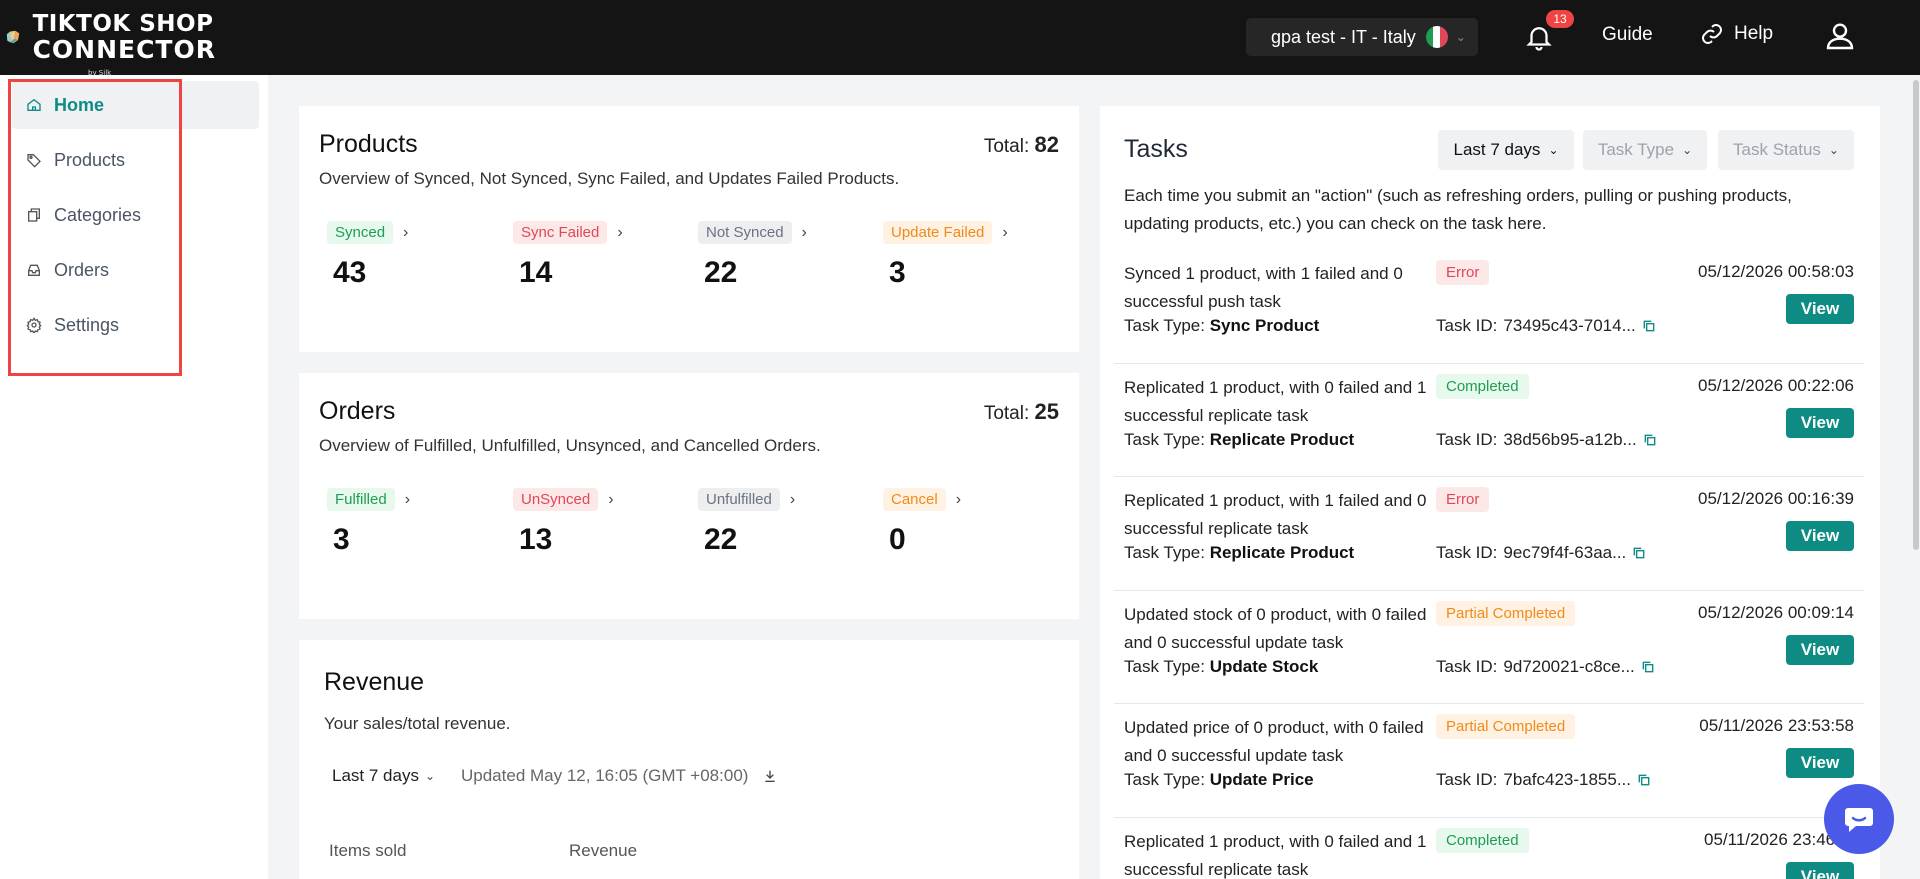 This screenshot has height=879, width=1920. Describe the element at coordinates (82, 269) in the screenshot. I see `sidebar-item-label: Orders` at that location.